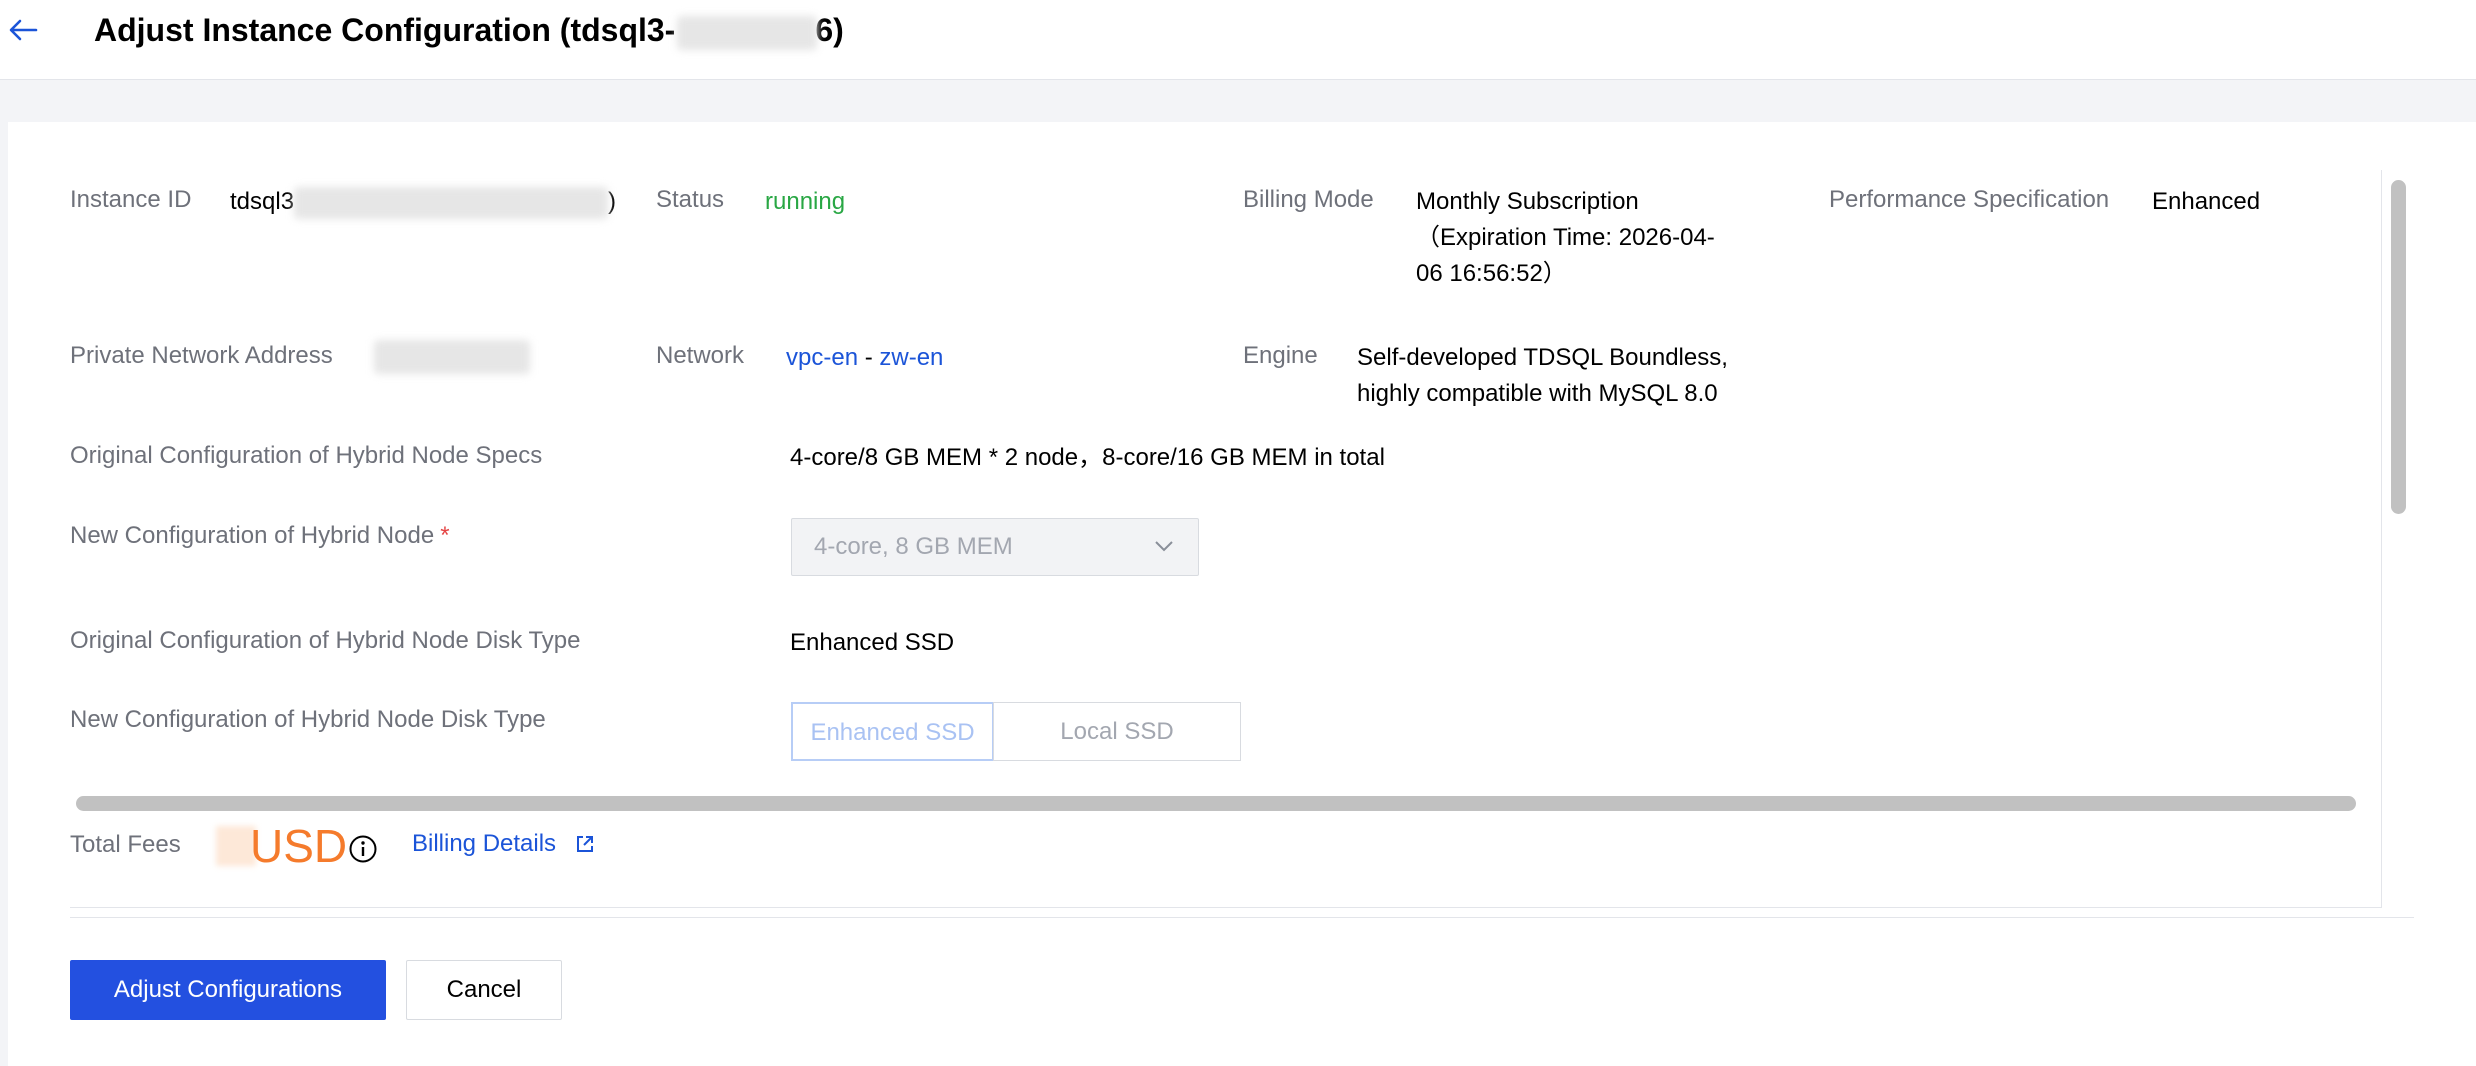  What do you see at coordinates (690, 199) in the screenshot?
I see `status-label: Status` at bounding box center [690, 199].